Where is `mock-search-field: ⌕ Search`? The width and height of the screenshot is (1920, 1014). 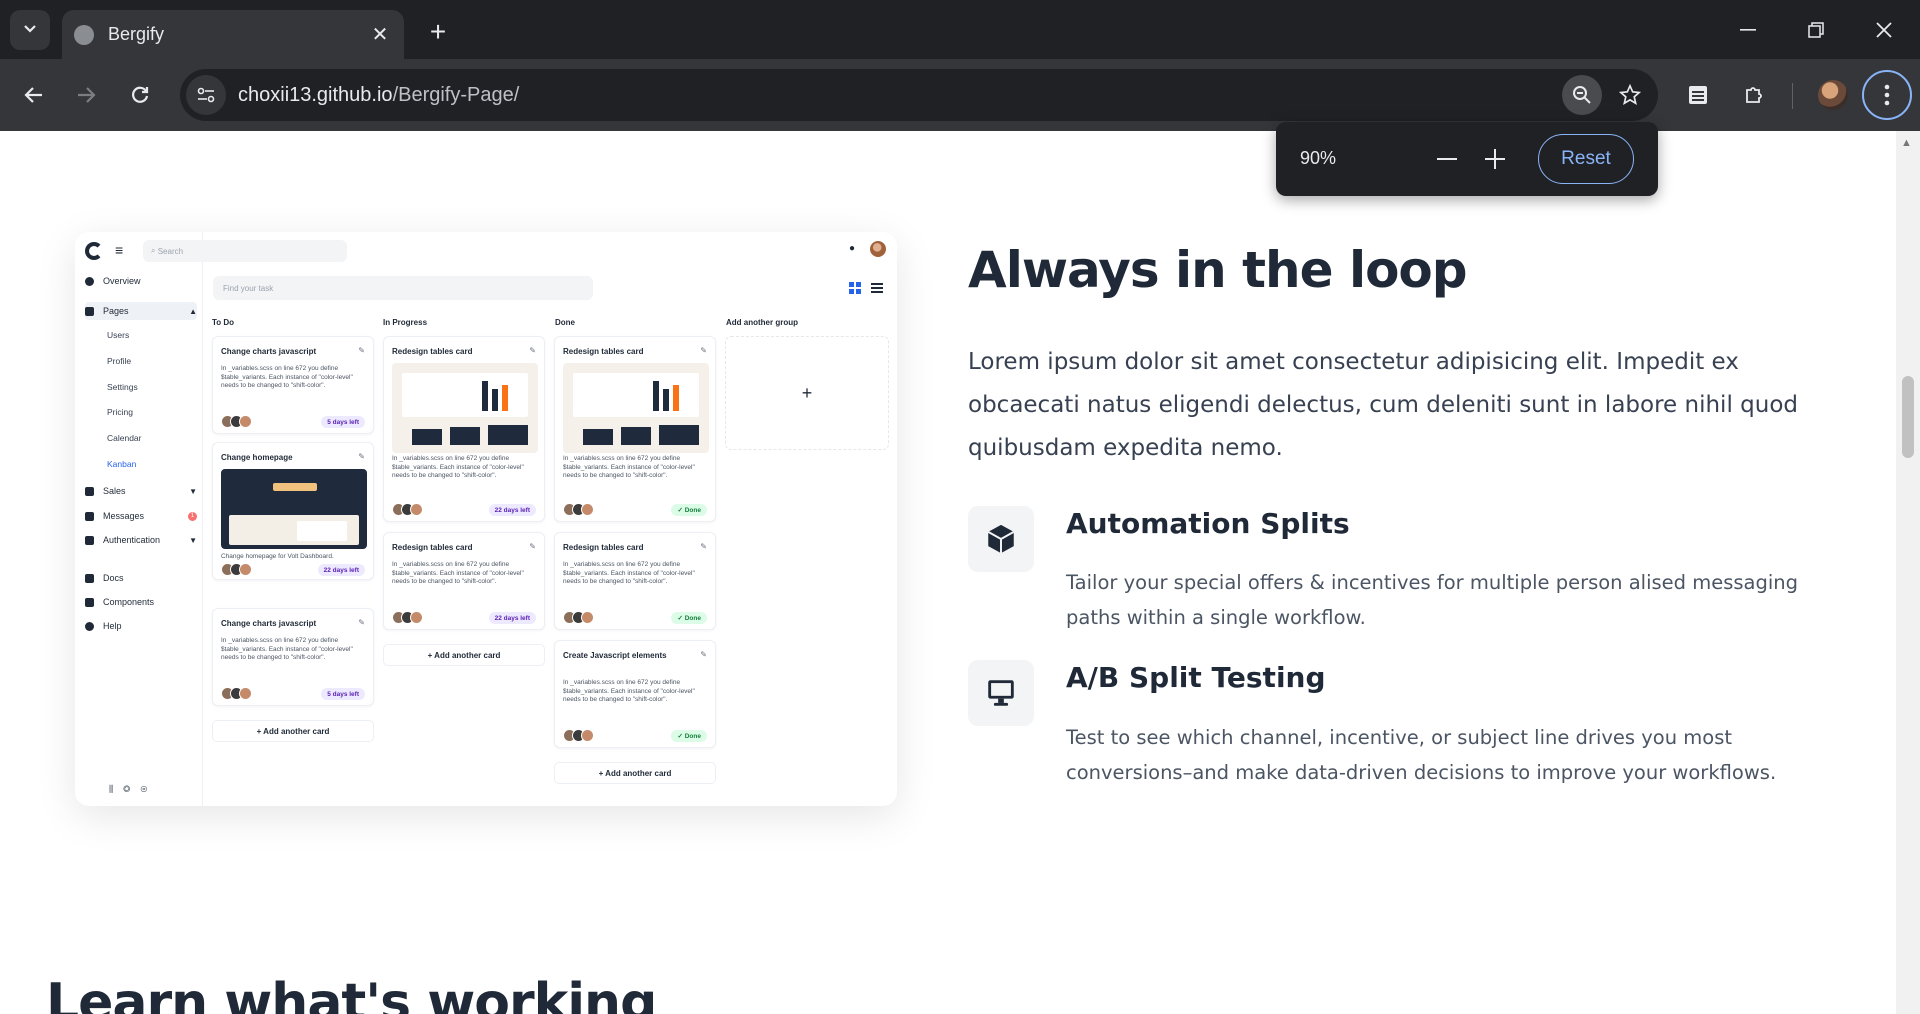
mock-search-field: ⌕ Search is located at coordinates (245, 251).